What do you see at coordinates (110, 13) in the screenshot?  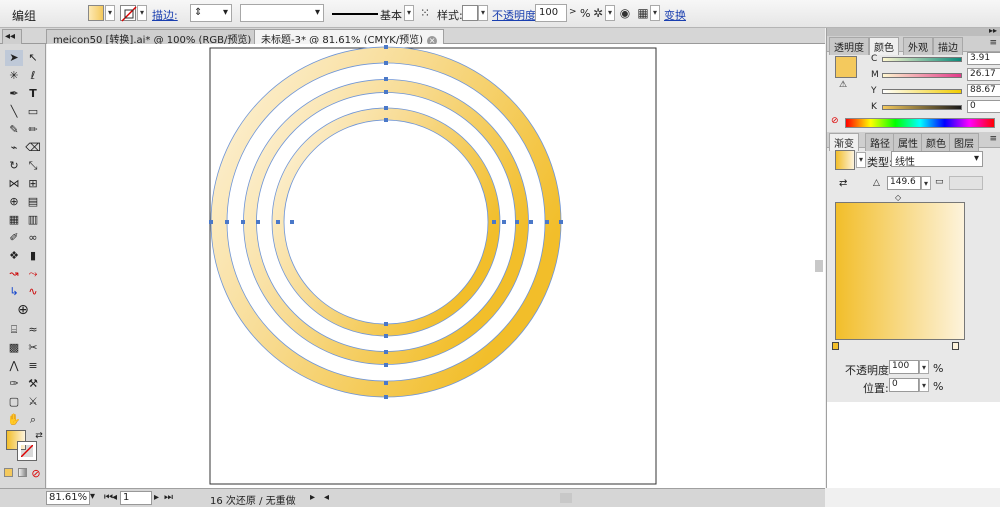 I see `fill-dropdown: ▾` at bounding box center [110, 13].